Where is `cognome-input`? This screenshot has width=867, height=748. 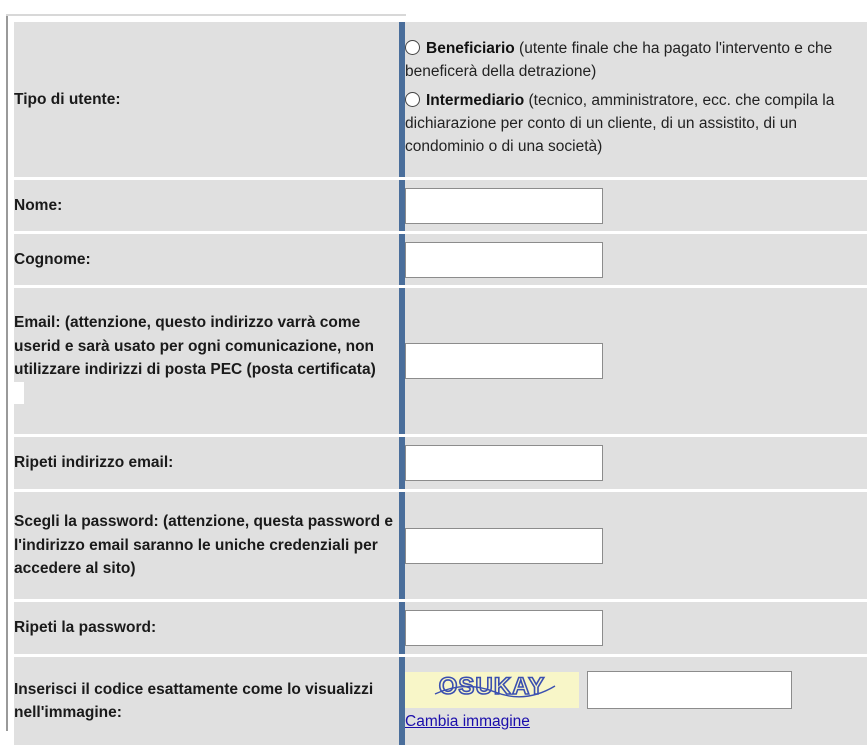
cognome-input is located at coordinates (504, 259).